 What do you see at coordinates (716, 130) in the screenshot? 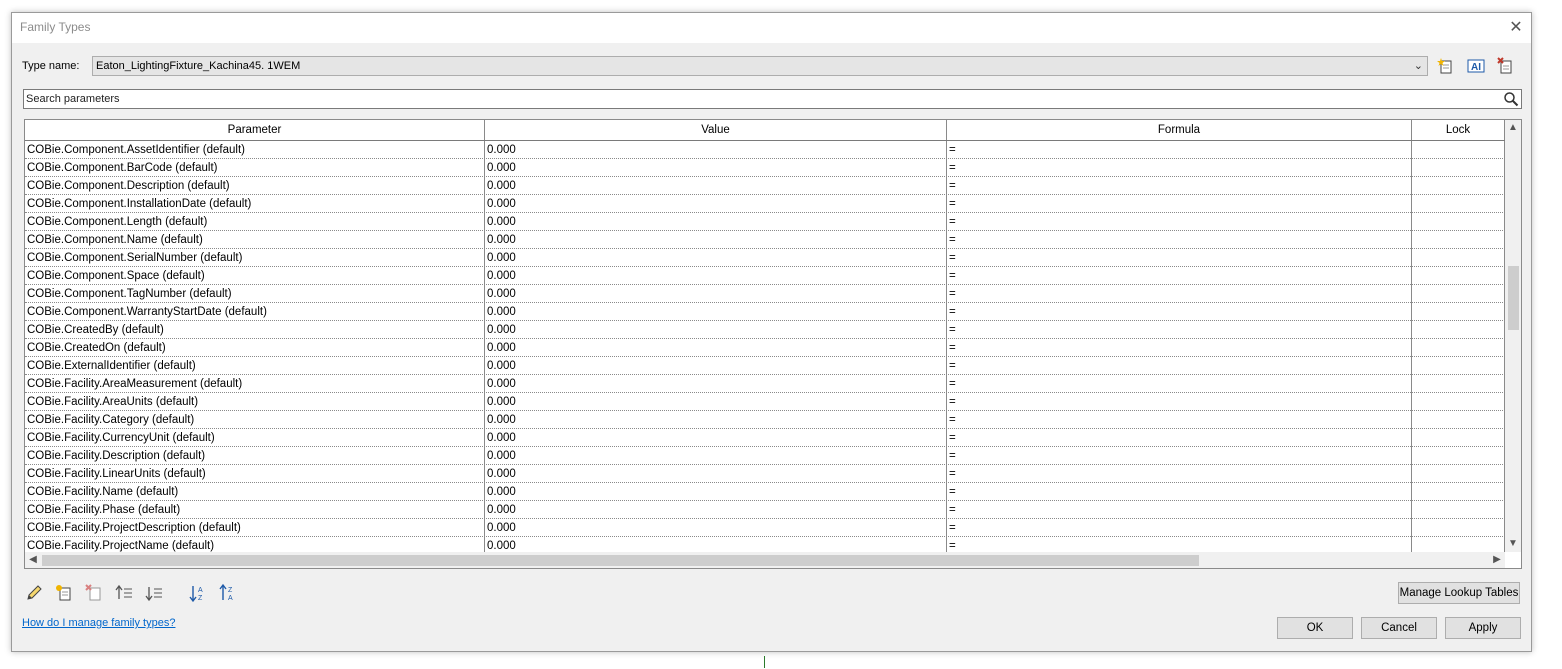
I see `column-header-value: Value` at bounding box center [716, 130].